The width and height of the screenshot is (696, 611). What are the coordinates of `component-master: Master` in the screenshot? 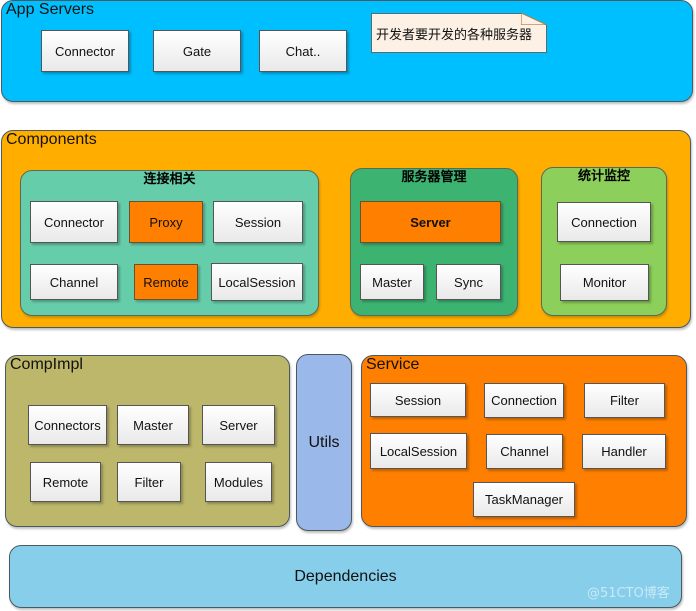 It's located at (392, 282).